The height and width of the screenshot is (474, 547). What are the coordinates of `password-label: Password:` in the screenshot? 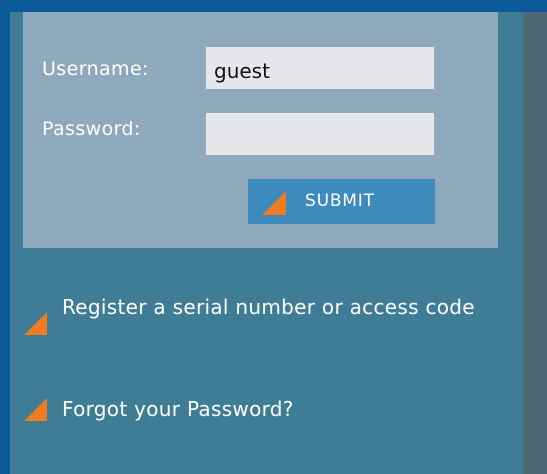 It's located at (91, 129).